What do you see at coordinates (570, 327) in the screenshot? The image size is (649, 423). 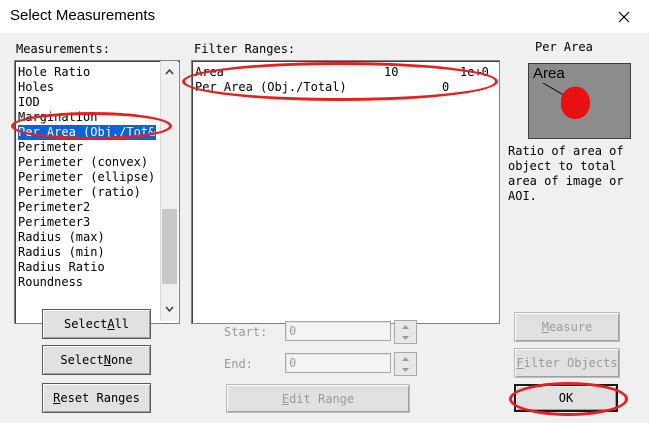 I see `measure-label: easure` at bounding box center [570, 327].